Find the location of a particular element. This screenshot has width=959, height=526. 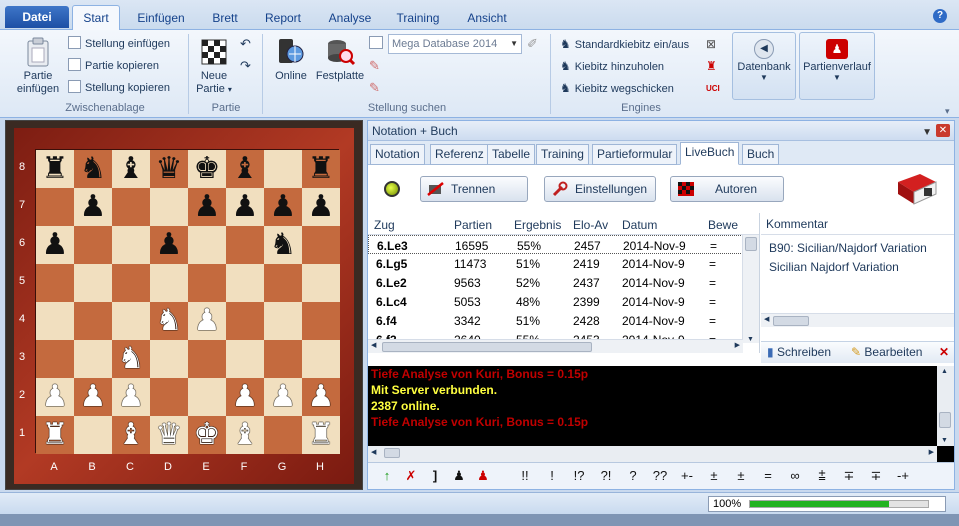

square-e2 is located at coordinates (207, 397).